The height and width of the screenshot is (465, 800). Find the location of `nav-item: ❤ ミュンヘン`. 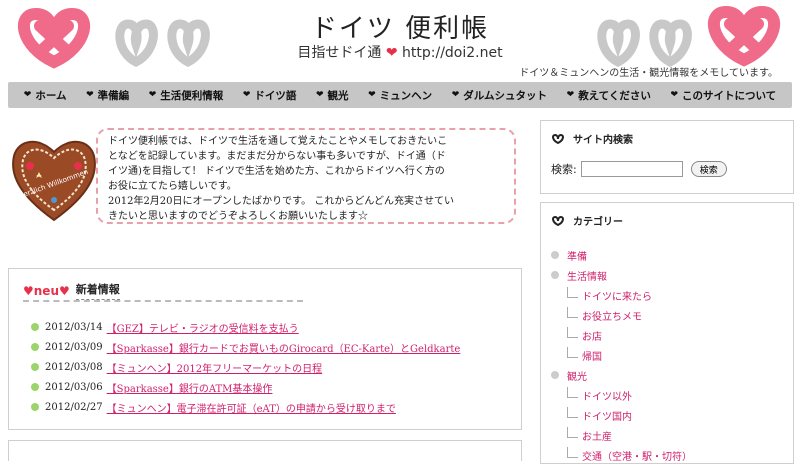

nav-item: ❤ ミュンヘン is located at coordinates (400, 95).